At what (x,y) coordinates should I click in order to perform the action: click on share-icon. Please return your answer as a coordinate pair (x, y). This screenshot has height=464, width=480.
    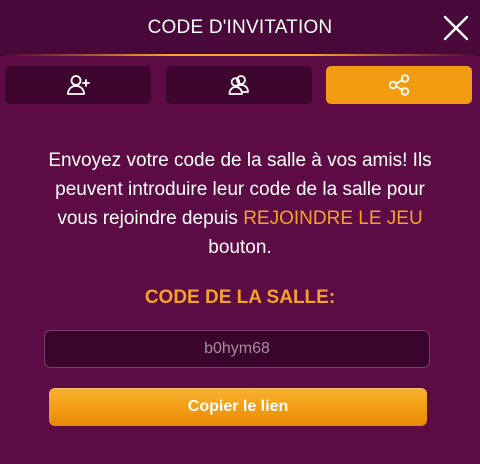
    Looking at the image, I should click on (399, 85).